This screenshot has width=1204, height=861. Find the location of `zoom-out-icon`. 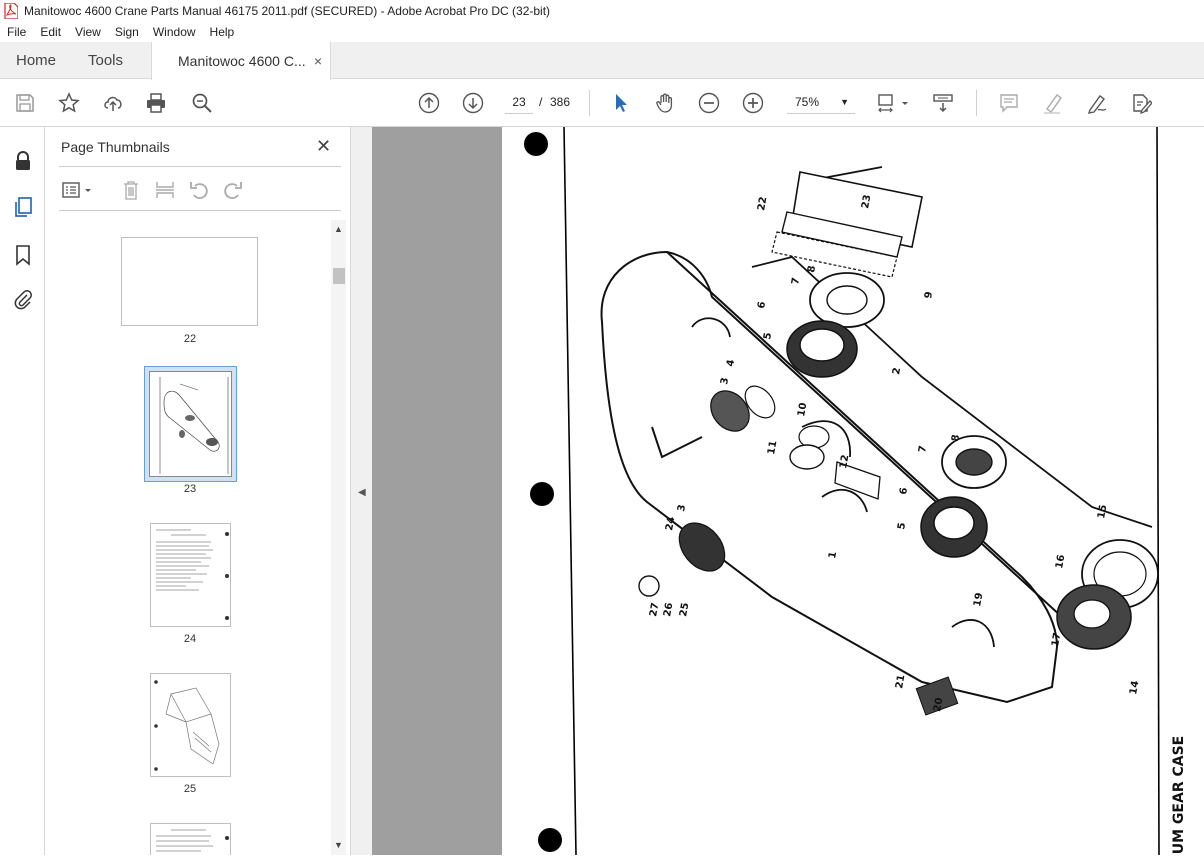

zoom-out-icon is located at coordinates (709, 103).